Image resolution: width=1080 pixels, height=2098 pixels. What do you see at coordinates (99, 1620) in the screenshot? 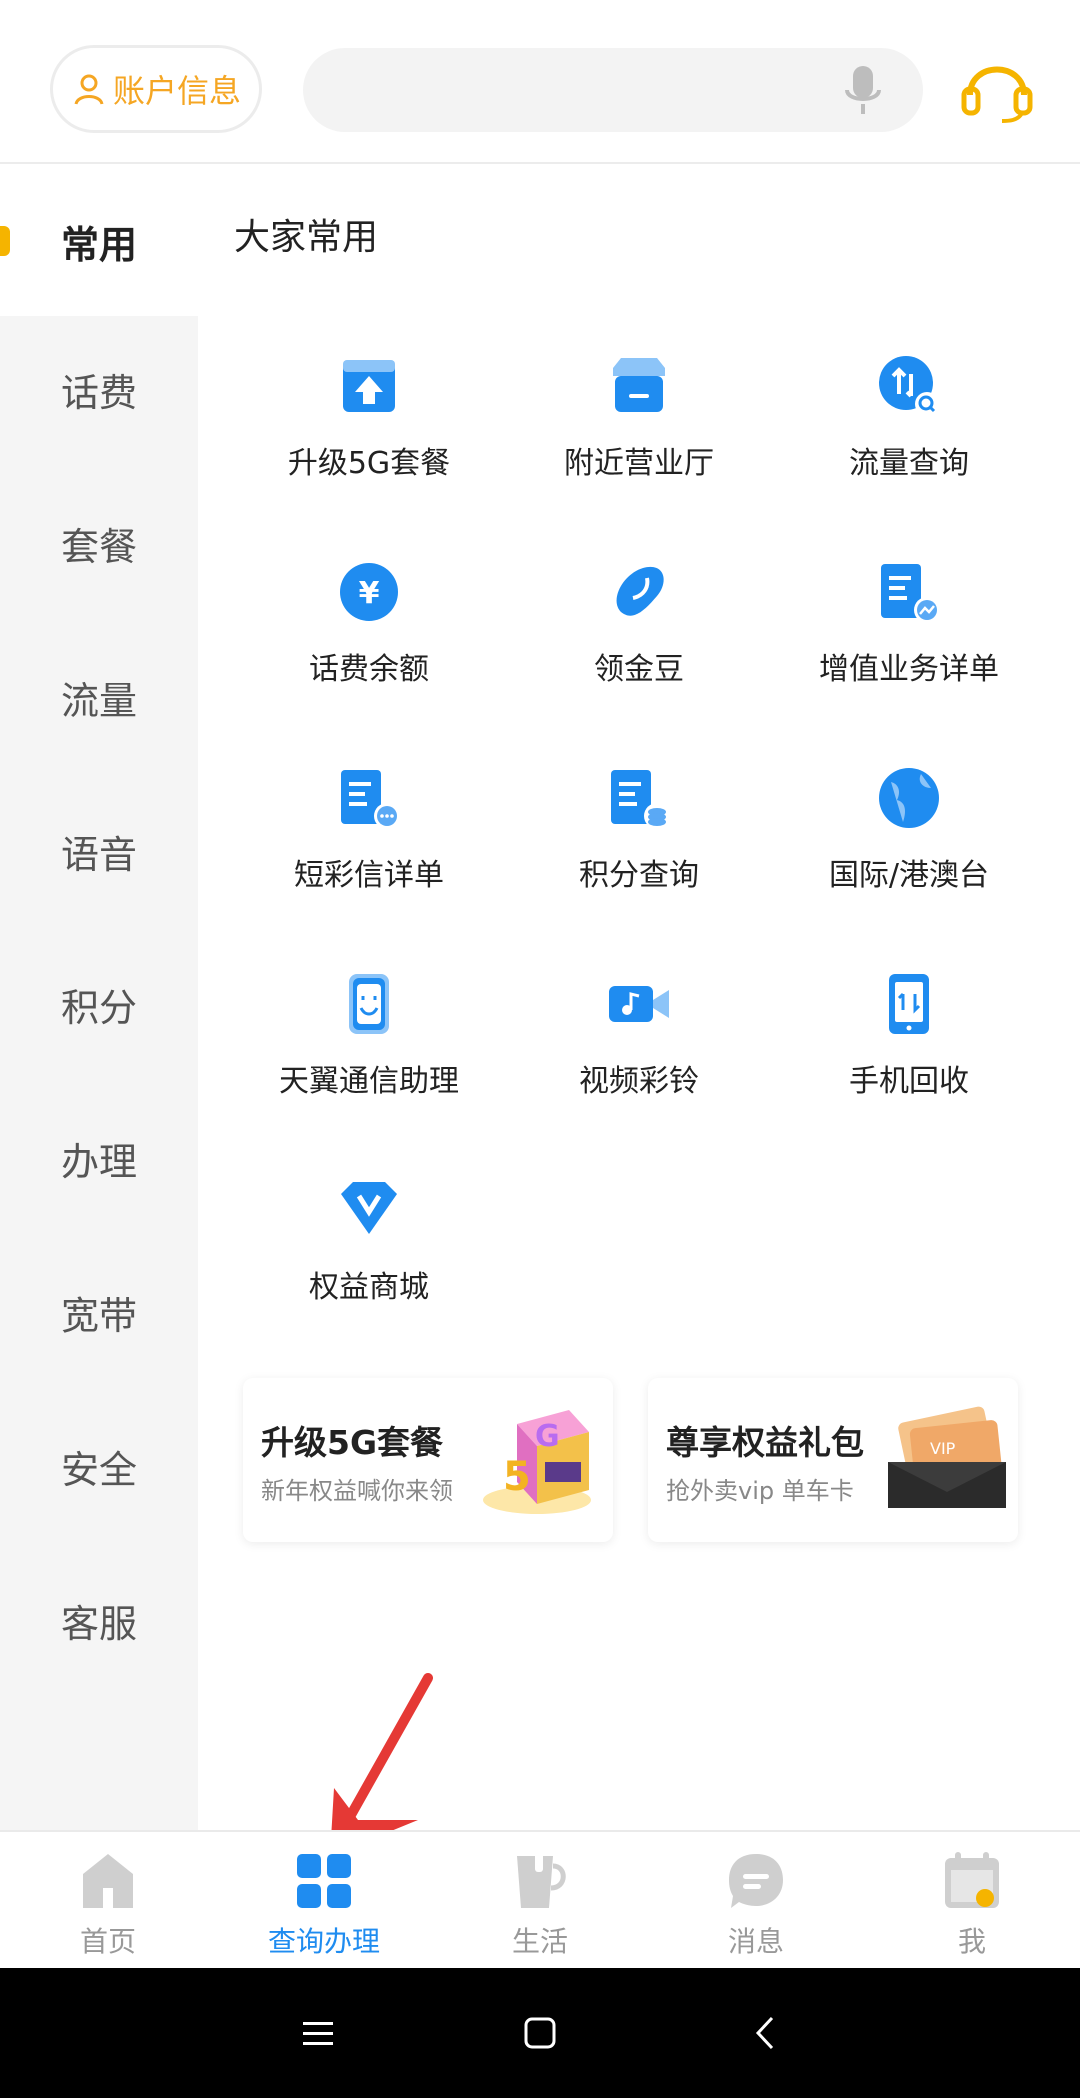
I see `sidebar-item-service: 客服` at bounding box center [99, 1620].